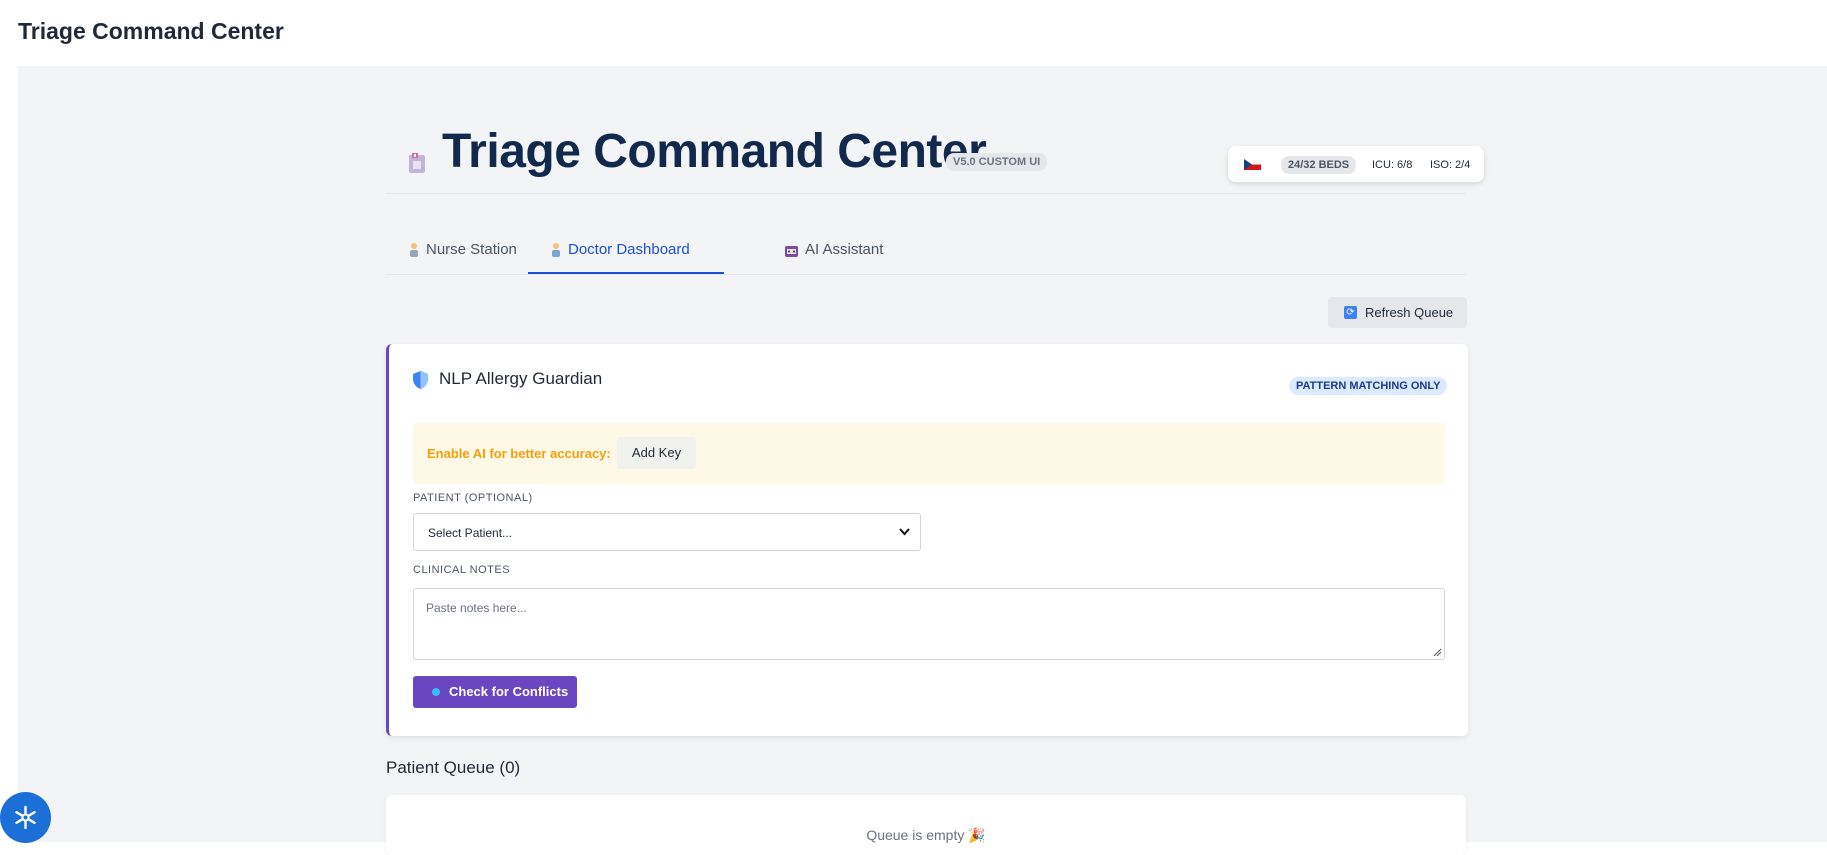 The width and height of the screenshot is (1827, 855). Describe the element at coordinates (521, 378) in the screenshot. I see `card-title: NLP Allergy Guardian` at that location.